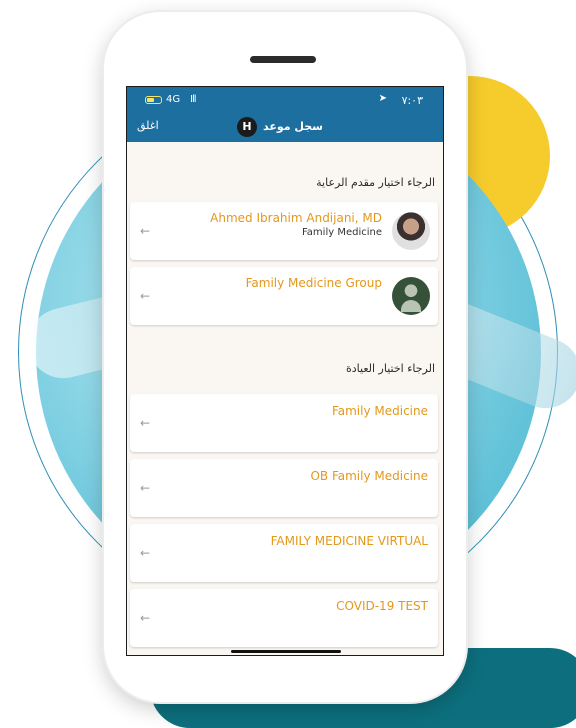 This screenshot has width=576, height=728. I want to click on provider-section-title: الرجاء اختيار مقدم الرعاية, so click(375, 182).